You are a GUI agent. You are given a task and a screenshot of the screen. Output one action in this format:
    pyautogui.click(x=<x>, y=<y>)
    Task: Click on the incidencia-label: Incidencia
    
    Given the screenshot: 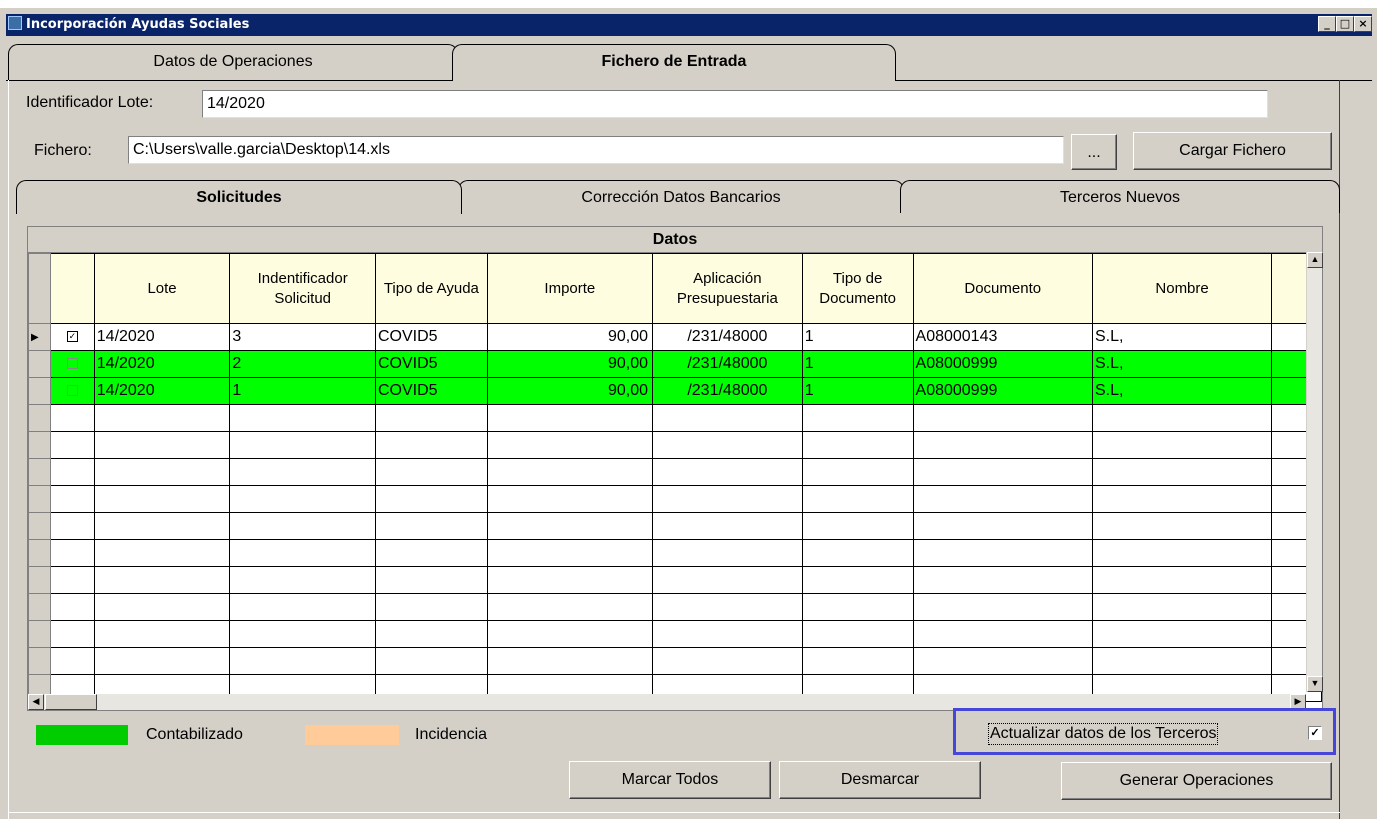 What is the action you would take?
    pyautogui.click(x=451, y=734)
    